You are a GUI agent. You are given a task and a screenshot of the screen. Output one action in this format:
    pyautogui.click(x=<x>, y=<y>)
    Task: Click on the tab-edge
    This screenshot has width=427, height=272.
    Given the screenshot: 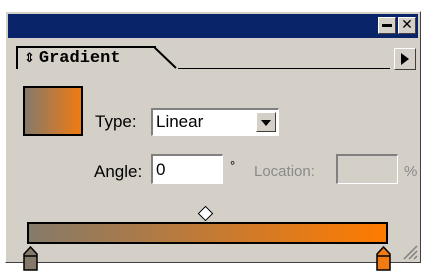 What is the action you would take?
    pyautogui.click(x=165, y=57)
    